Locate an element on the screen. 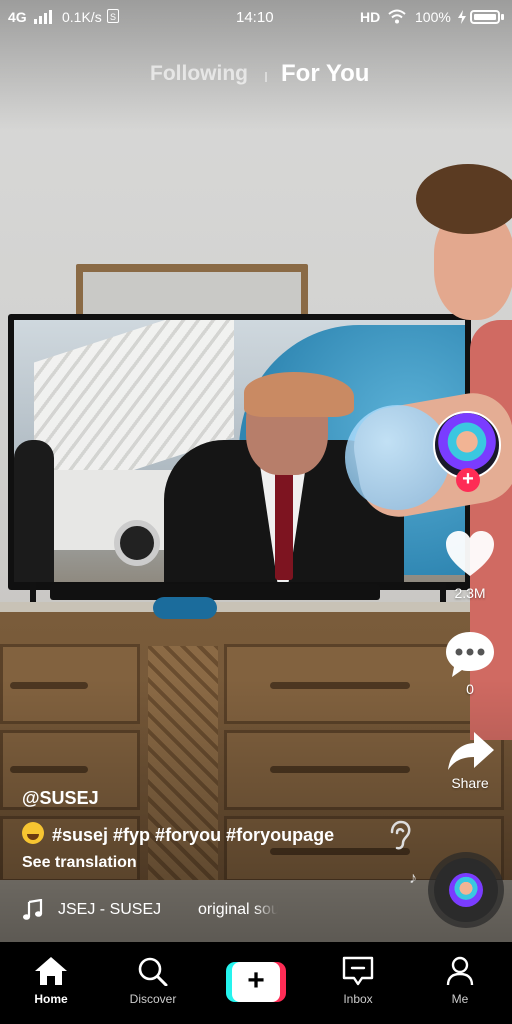 The width and height of the screenshot is (512, 1024). create-button: + is located at coordinates (256, 982).